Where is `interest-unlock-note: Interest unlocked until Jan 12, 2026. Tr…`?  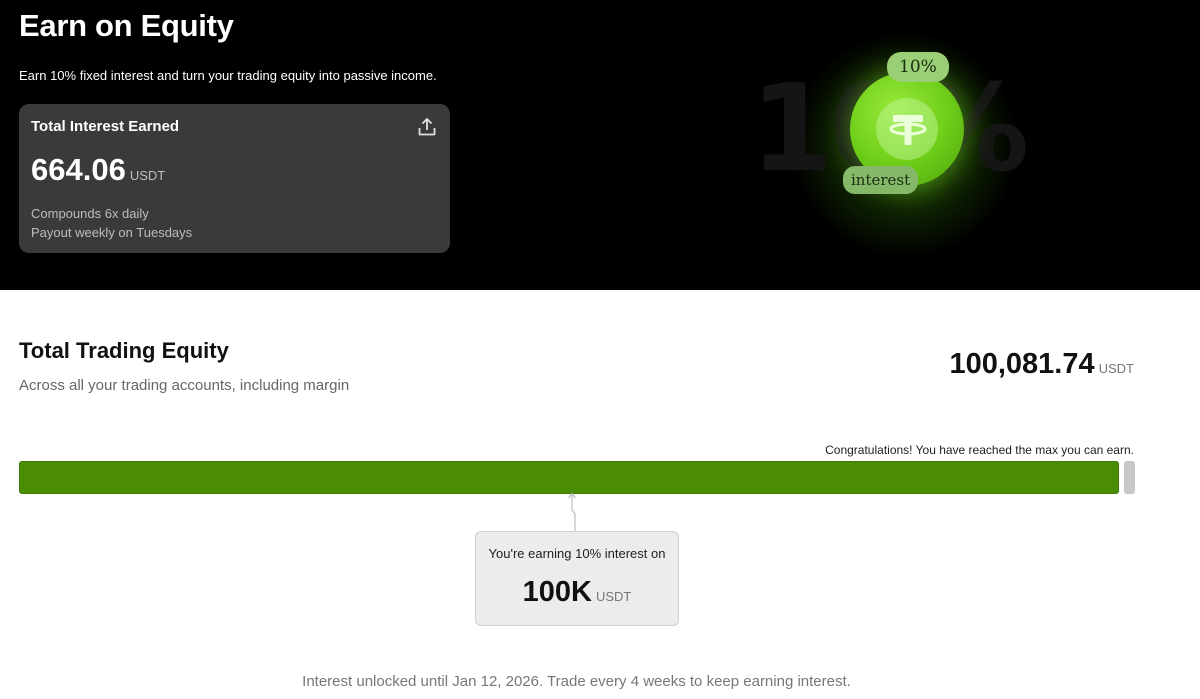 interest-unlock-note: Interest unlocked until Jan 12, 2026. Tr… is located at coordinates (576, 681).